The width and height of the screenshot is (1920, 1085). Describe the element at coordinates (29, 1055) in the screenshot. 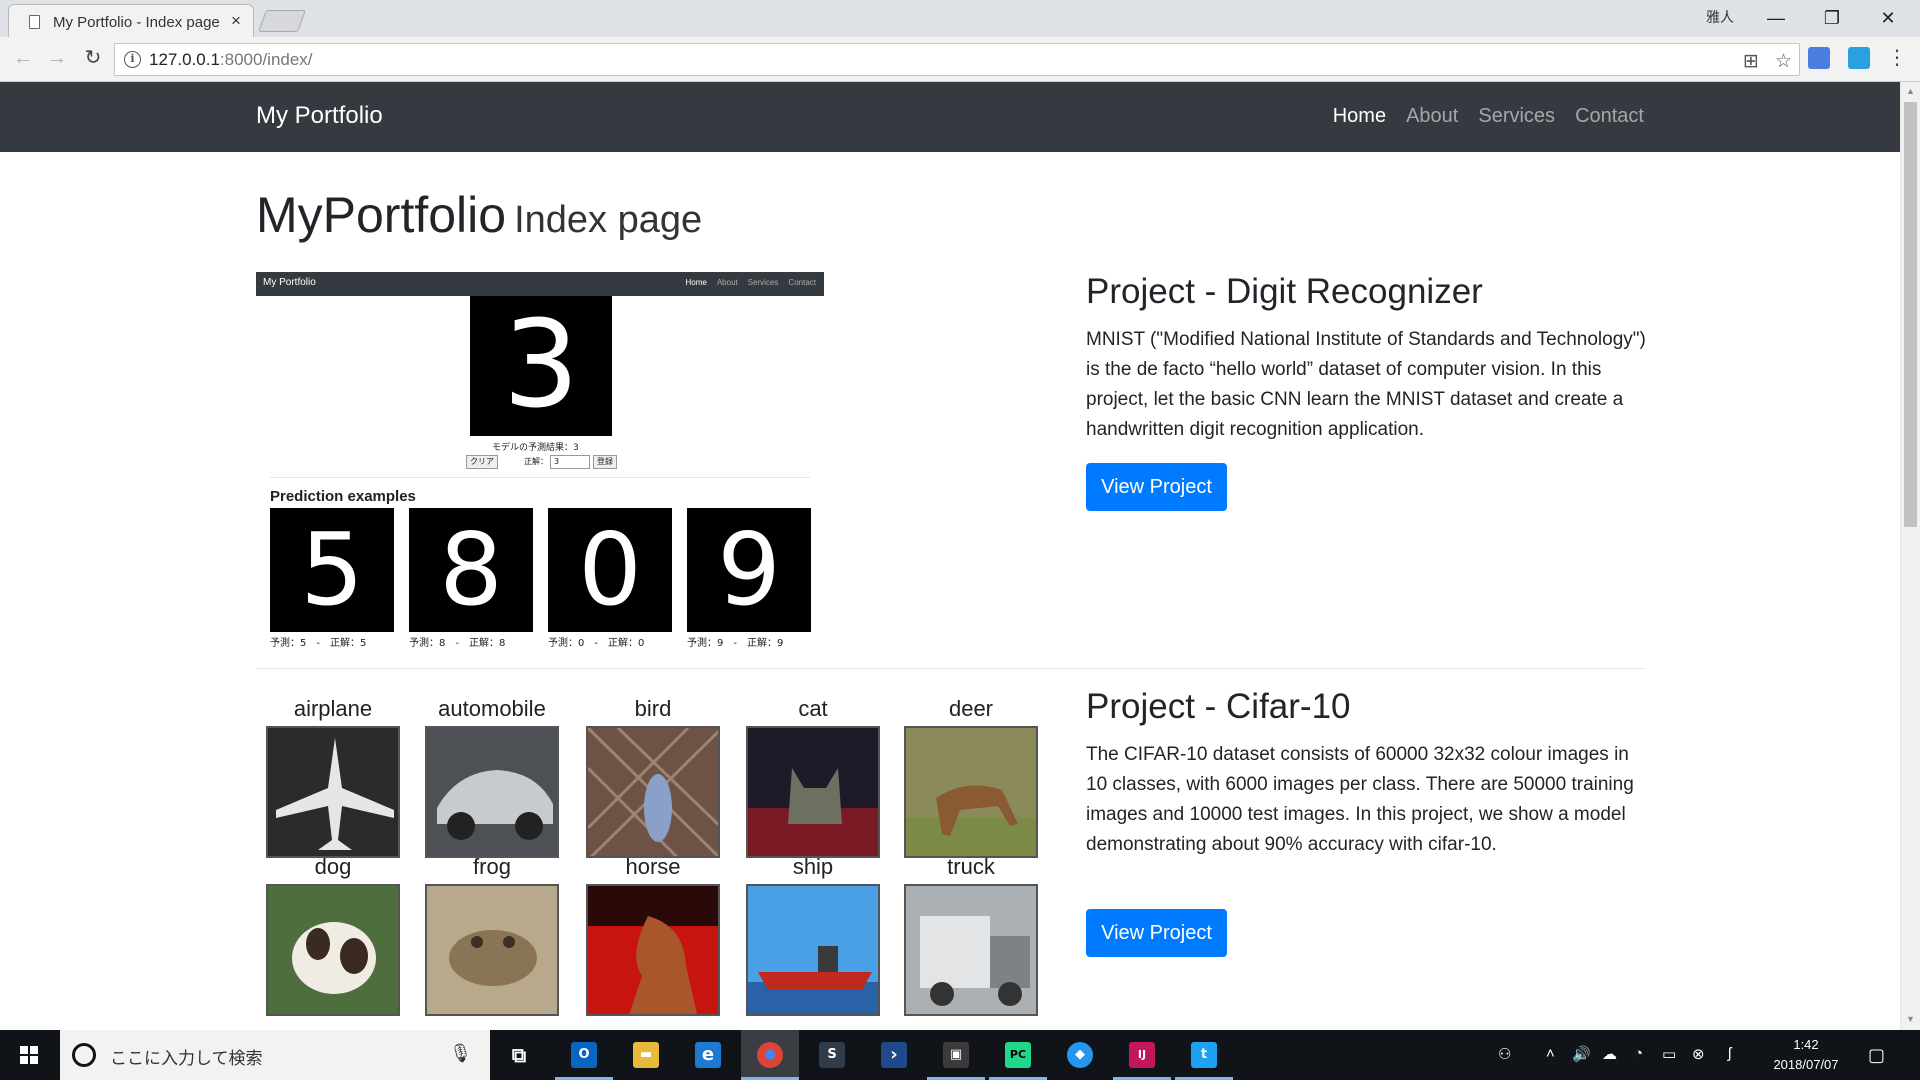

I see `start-button` at that location.